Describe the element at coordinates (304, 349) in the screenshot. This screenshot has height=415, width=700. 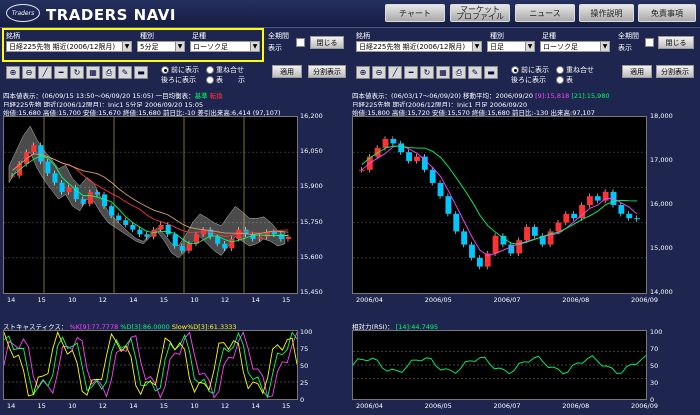
I see `y-tick-label: 75` at that location.